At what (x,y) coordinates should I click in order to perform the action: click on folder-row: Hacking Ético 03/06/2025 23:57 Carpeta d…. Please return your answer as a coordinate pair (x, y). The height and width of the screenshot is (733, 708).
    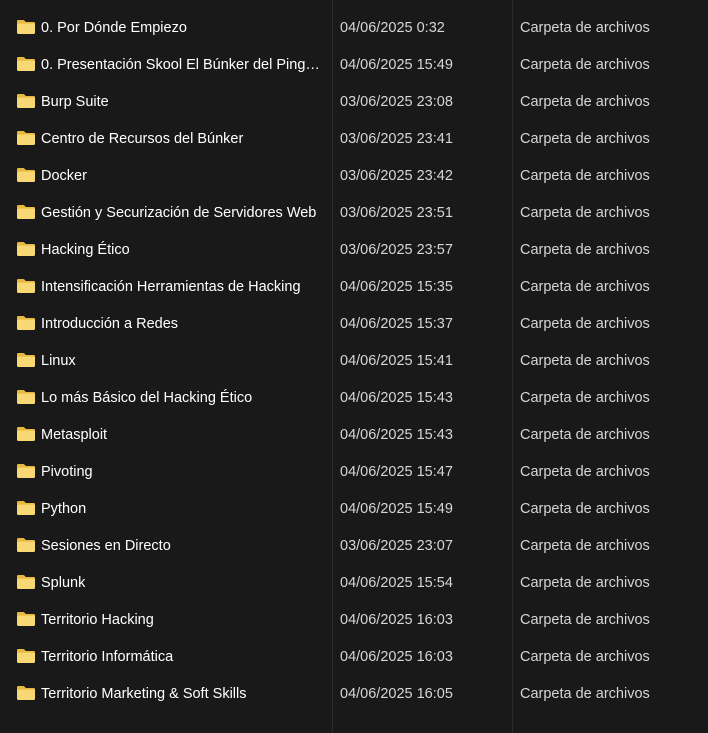
    Looking at the image, I should click on (354, 250).